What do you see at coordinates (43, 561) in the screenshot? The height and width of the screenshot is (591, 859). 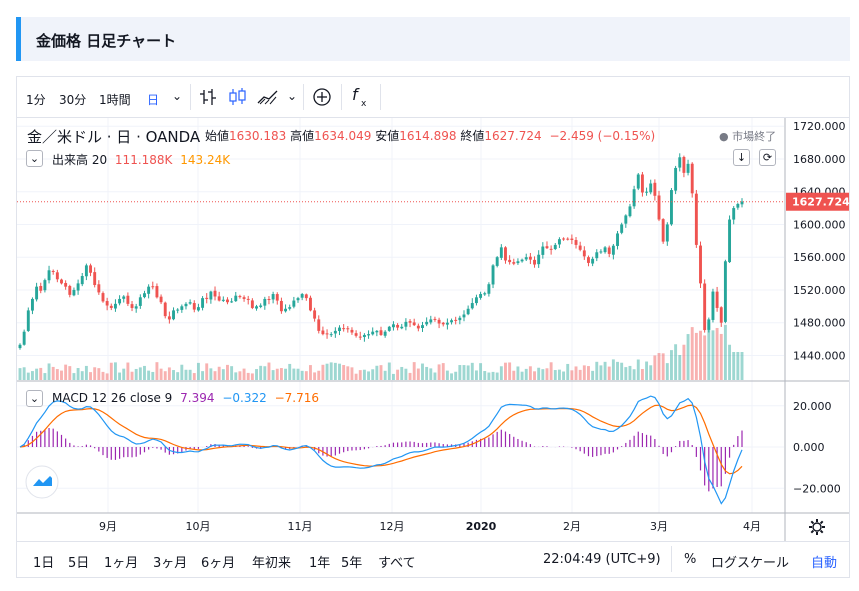 I see `range-1d-button: 1日` at bounding box center [43, 561].